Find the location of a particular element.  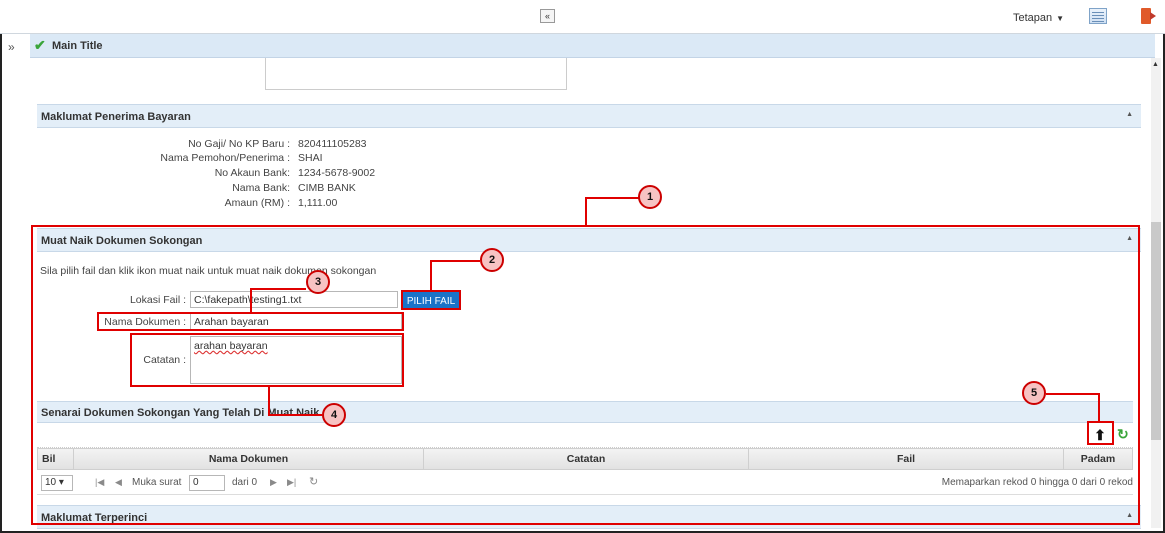

scroll-up-icon: ▲ is located at coordinates (1155, 64).